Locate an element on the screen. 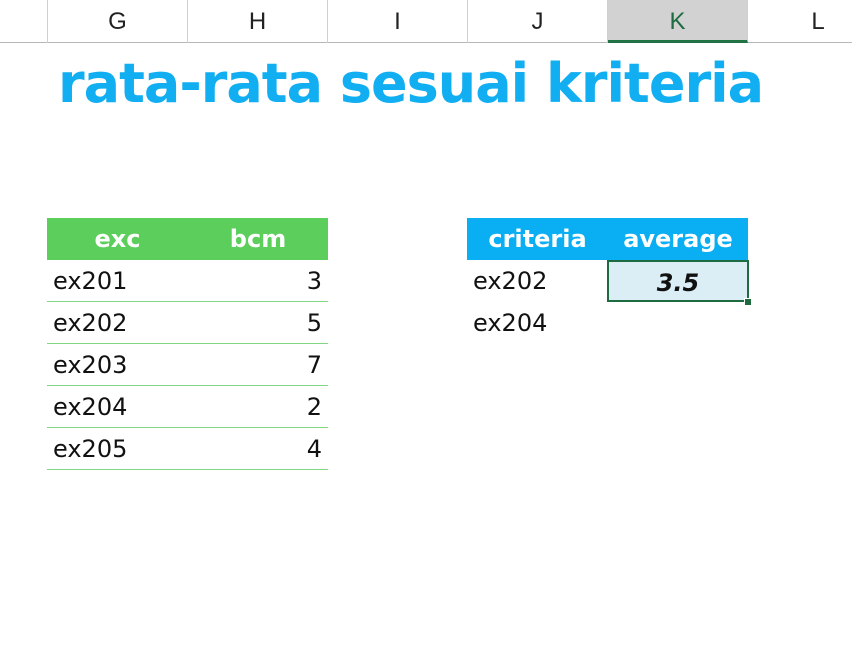 Image resolution: width=852 pixels, height=658 pixels. sheet-title: rata-rata sesuai kriteria is located at coordinates (411, 84).